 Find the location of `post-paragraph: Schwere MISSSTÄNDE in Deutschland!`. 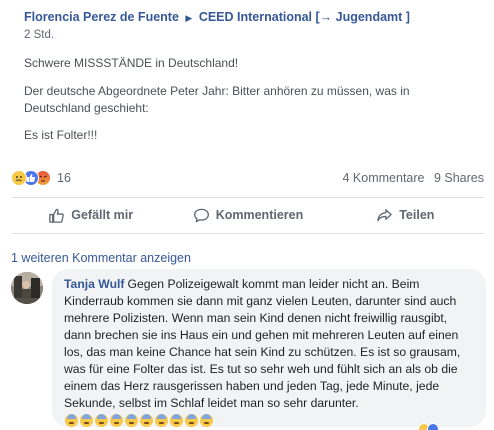

post-paragraph: Schwere MISSSTÄNDE in Deutschland! is located at coordinates (131, 63).